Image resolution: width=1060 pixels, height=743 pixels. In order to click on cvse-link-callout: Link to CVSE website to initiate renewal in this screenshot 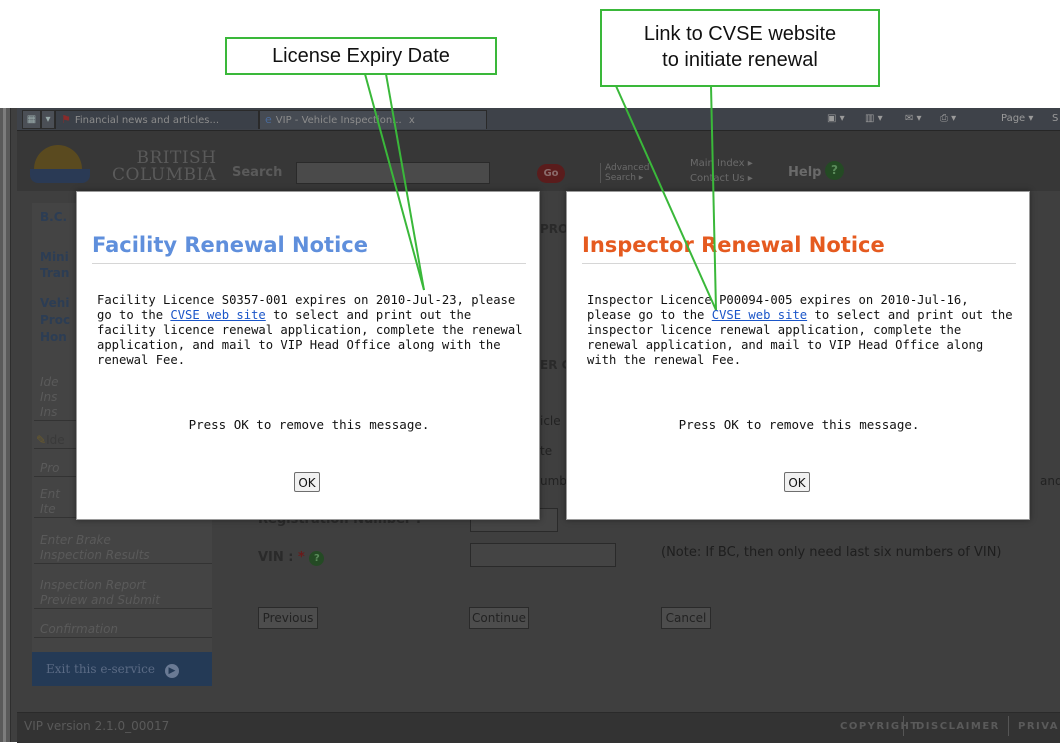, I will do `click(740, 48)`.